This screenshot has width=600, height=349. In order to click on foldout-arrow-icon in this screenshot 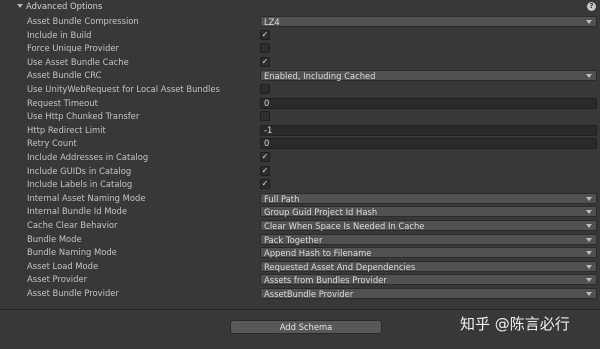, I will do `click(20, 6)`.